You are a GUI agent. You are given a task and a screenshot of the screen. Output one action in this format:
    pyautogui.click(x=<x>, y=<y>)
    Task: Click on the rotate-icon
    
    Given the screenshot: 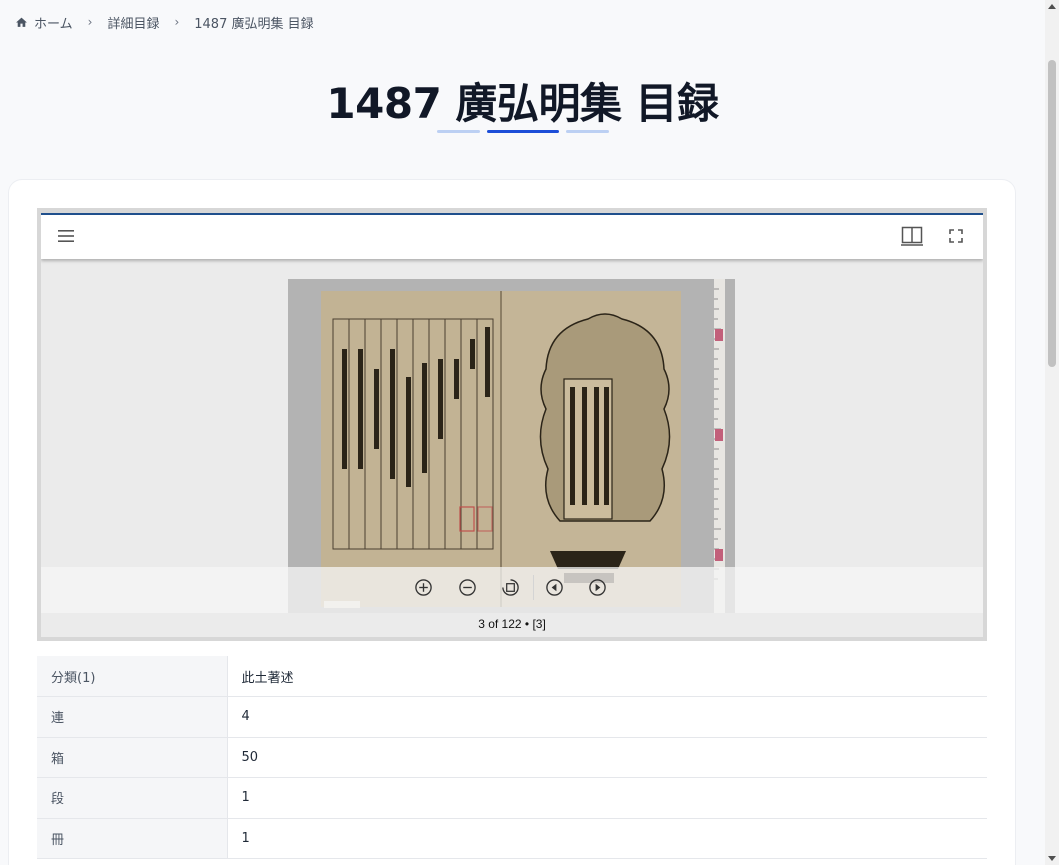 What is the action you would take?
    pyautogui.click(x=510, y=587)
    